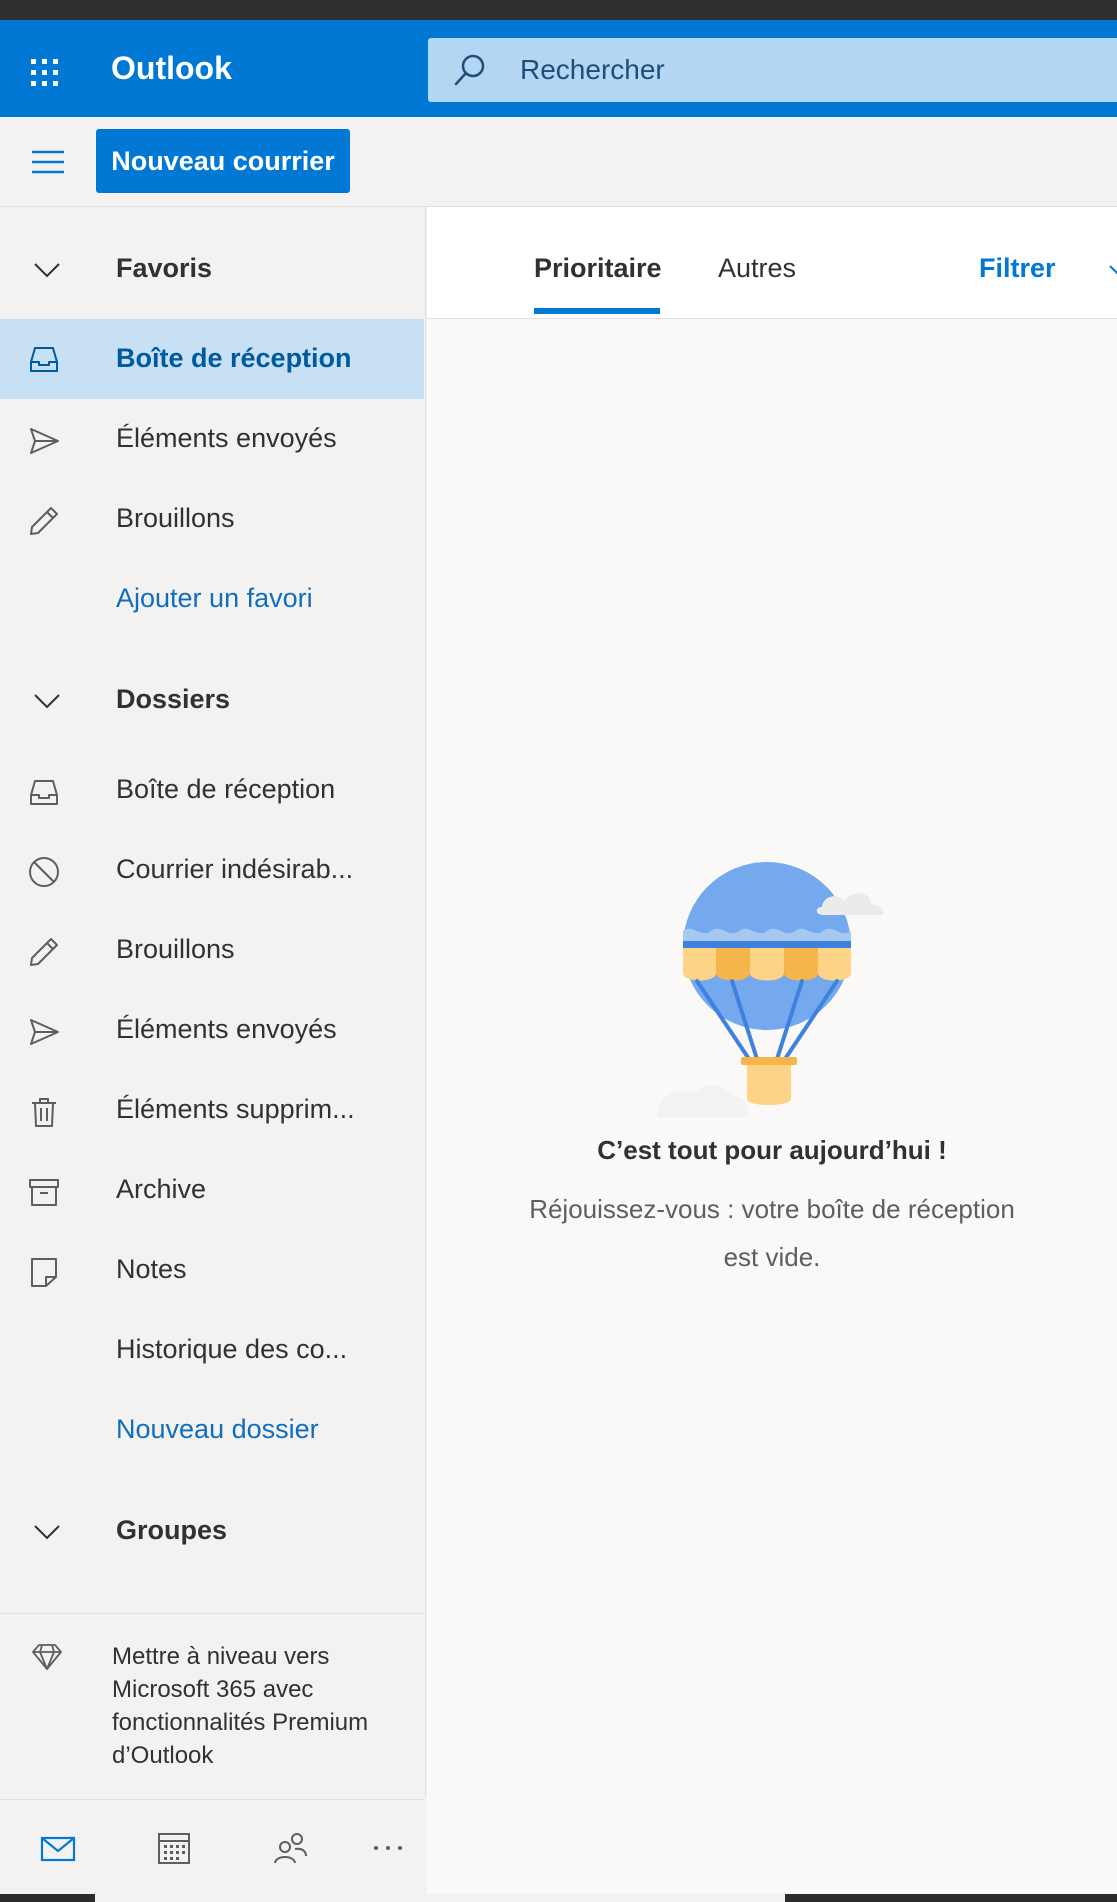 The width and height of the screenshot is (1117, 1902). I want to click on module-switcher, so click(213, 1847).